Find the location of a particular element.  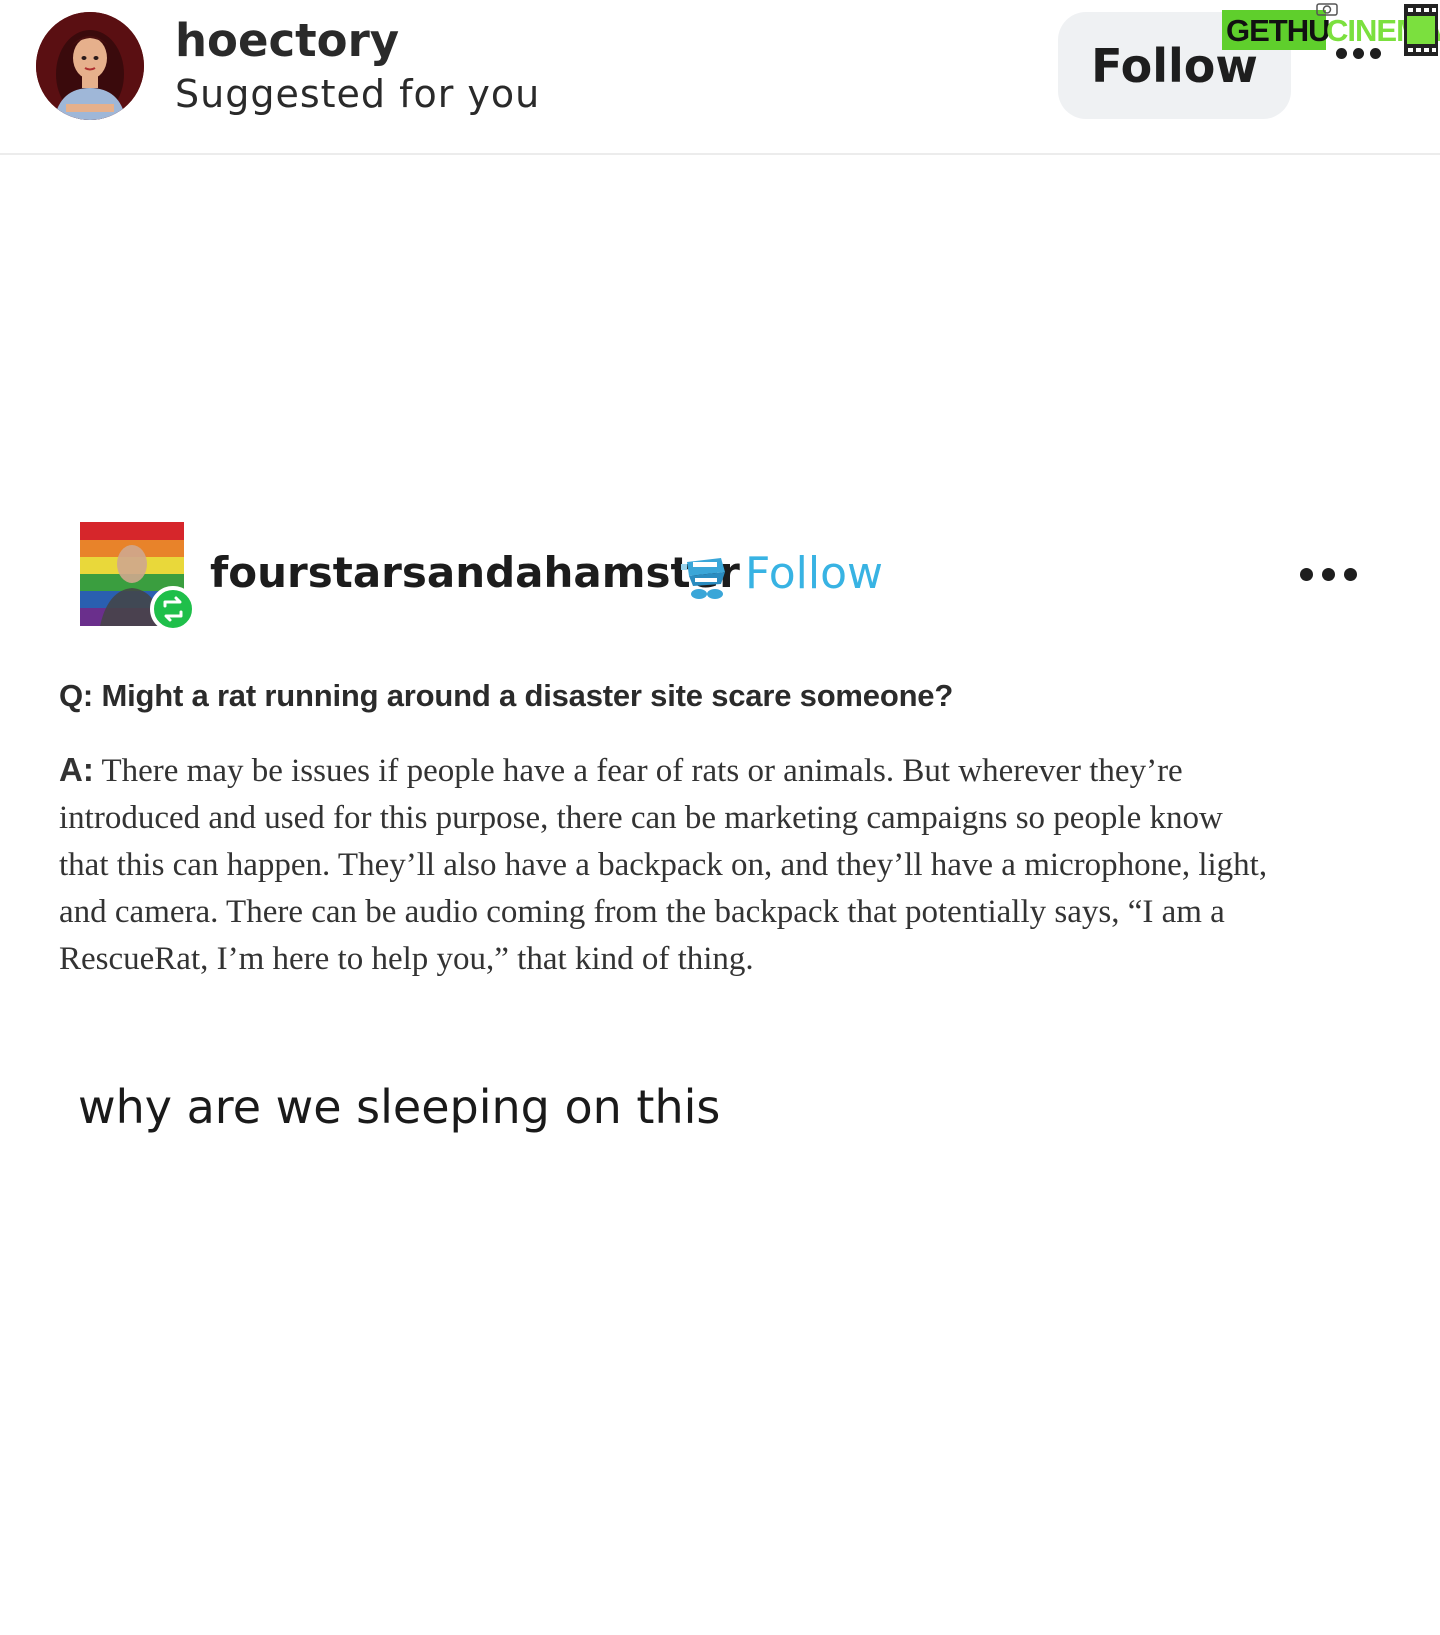

answer-label: A: is located at coordinates (76, 769).